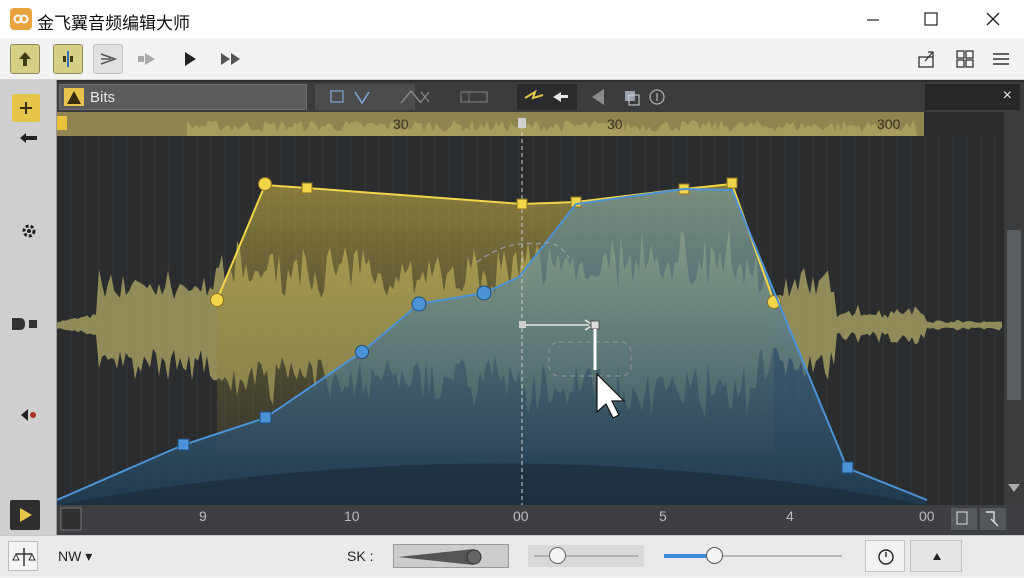 This screenshot has width=1024, height=578. Describe the element at coordinates (183, 97) in the screenshot. I see `track-name-field: Bits` at that location.